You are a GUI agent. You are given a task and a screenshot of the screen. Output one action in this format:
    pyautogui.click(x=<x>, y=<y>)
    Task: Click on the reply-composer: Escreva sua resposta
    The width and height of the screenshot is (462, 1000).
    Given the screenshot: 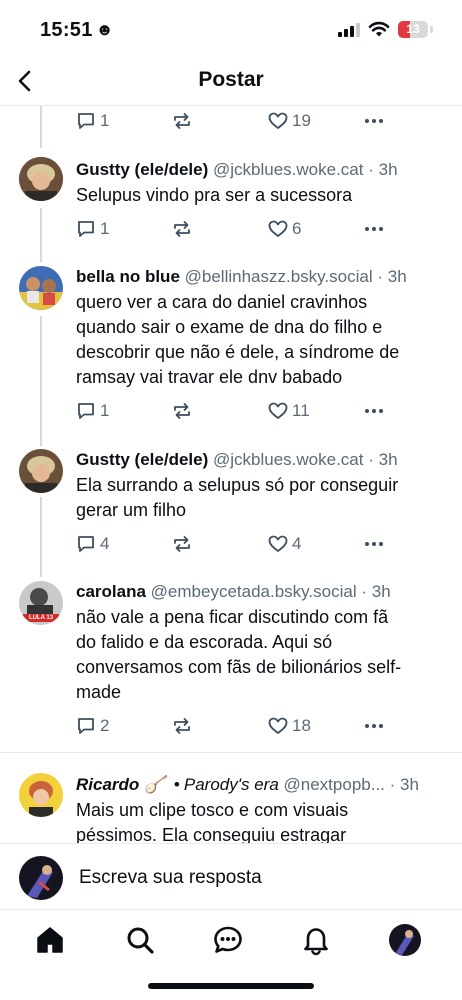 What is the action you would take?
    pyautogui.click(x=231, y=876)
    